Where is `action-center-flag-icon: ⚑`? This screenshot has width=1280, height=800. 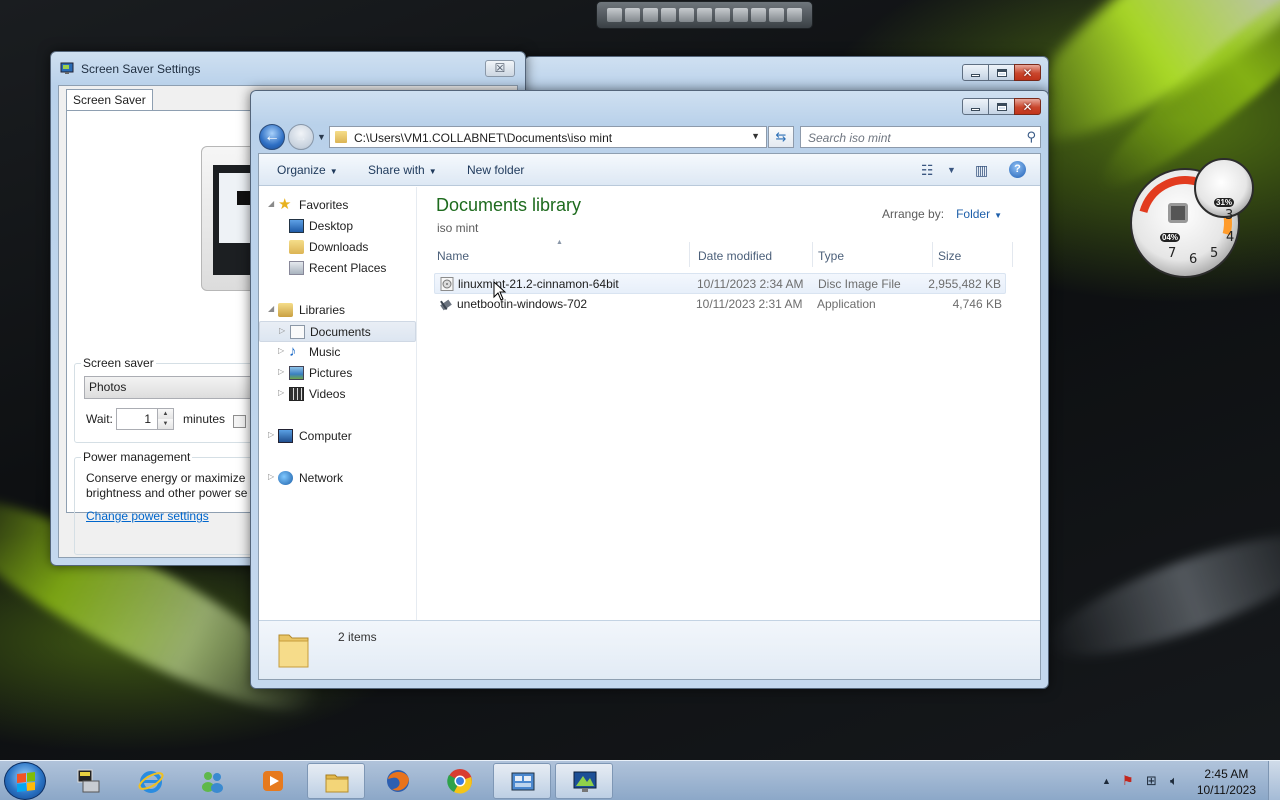
action-center-flag-icon: ⚑ is located at coordinates (1128, 781).